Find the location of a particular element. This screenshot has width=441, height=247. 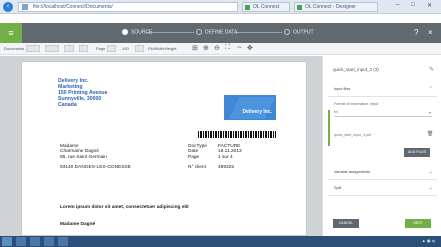

meta-labels: DocType Date Page is located at coordinates (197, 152).